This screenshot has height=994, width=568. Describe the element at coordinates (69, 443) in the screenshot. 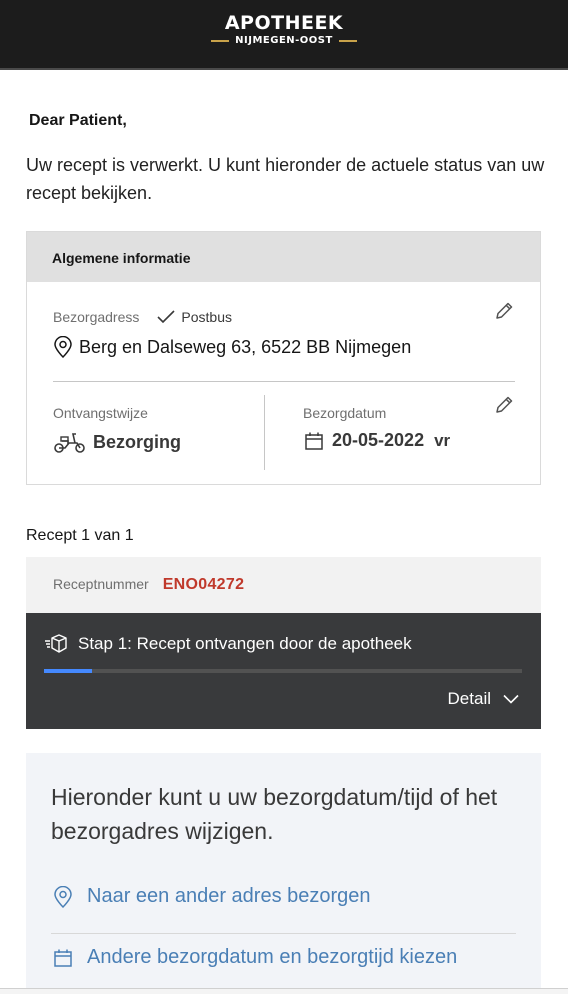

I see `scooter-icon` at that location.